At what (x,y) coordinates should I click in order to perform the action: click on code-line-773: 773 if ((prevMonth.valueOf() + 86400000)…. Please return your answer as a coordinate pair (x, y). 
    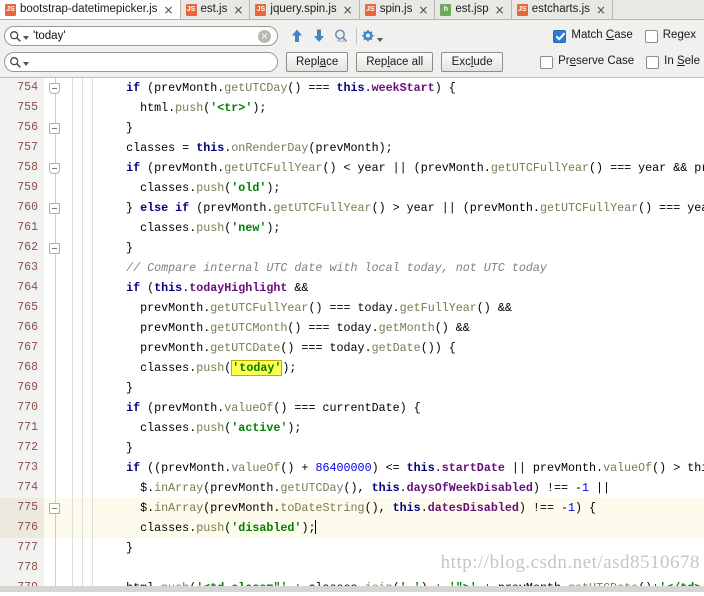
    Looking at the image, I should click on (352, 468).